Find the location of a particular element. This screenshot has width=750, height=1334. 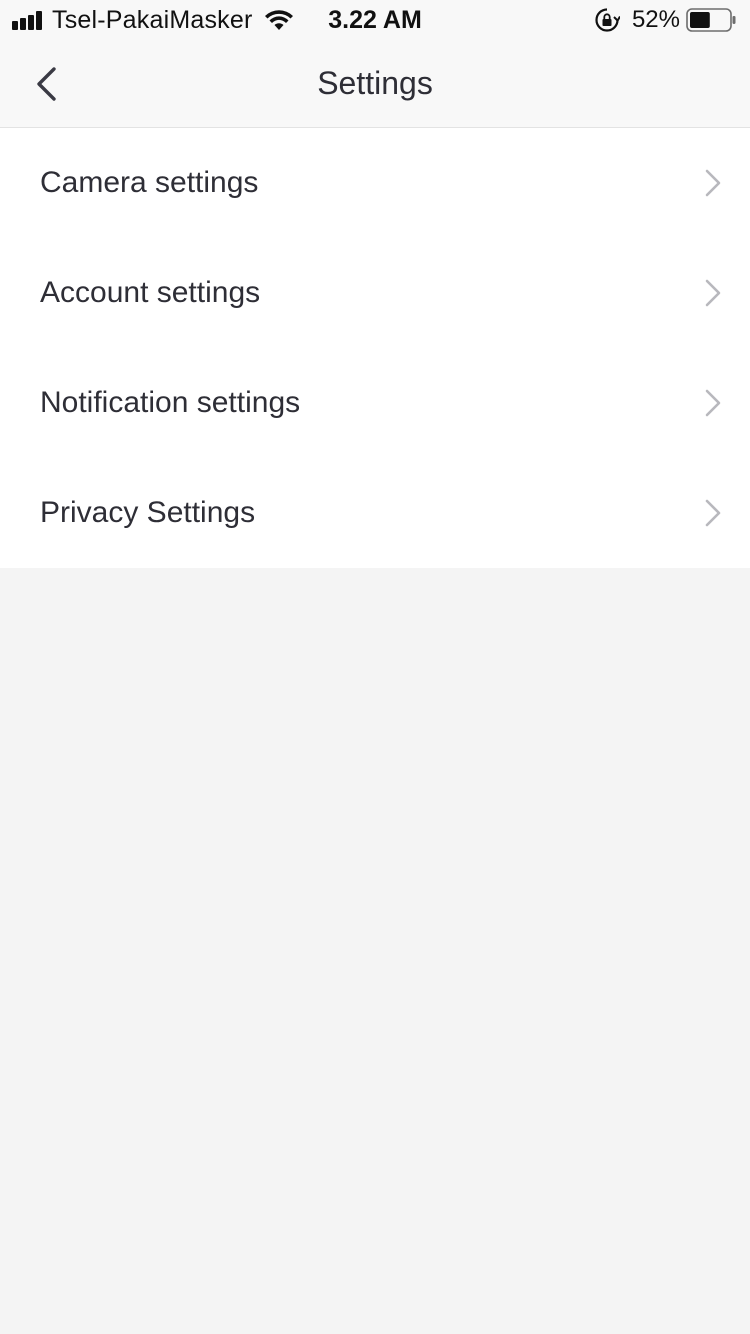

battery-percent: 52% is located at coordinates (655, 19).